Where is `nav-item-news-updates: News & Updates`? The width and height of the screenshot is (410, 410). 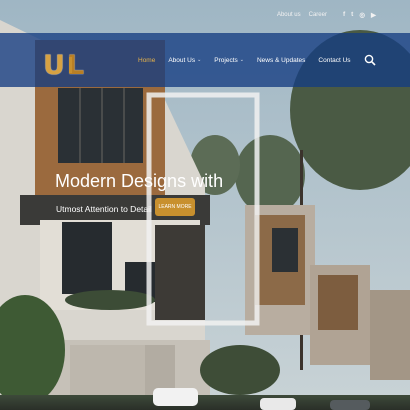
nav-item-news-updates: News & Updates is located at coordinates (281, 60).